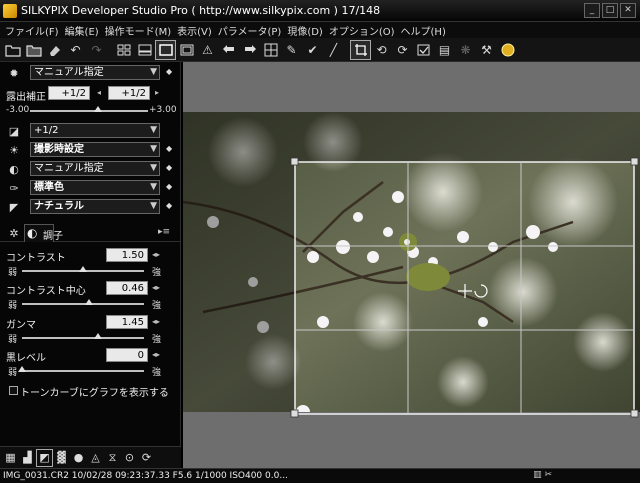 The height and width of the screenshot is (483, 640). Describe the element at coordinates (249, 50) in the screenshot. I see `next-icon` at that location.